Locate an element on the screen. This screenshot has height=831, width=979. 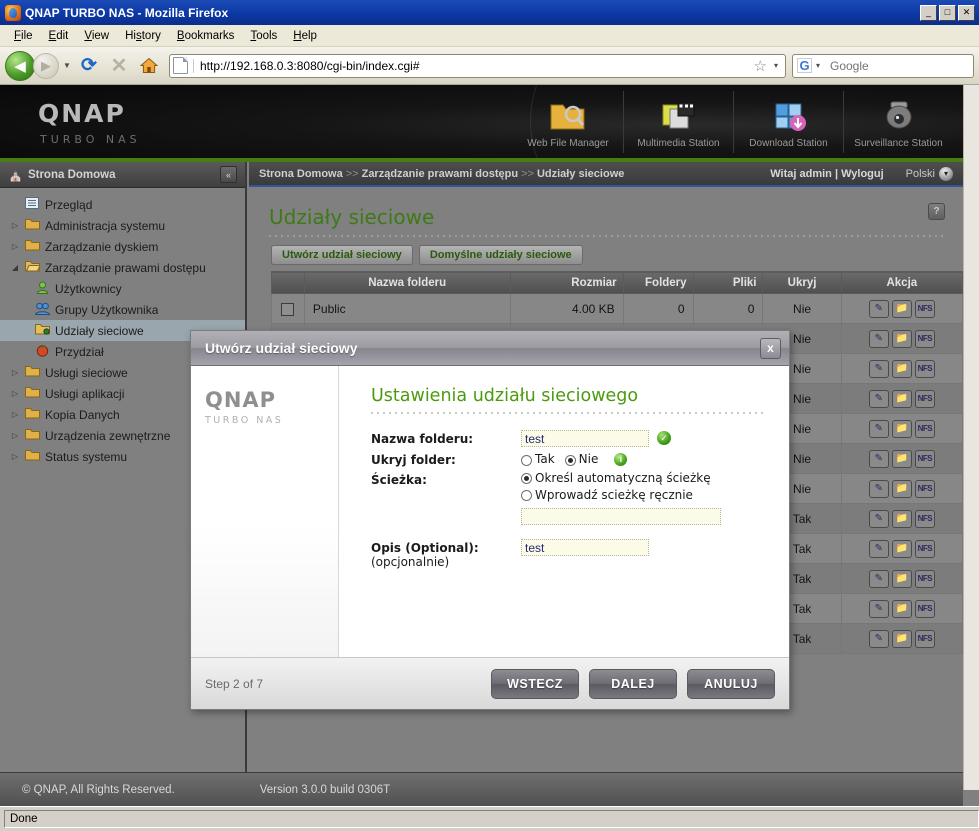
menu-item-view: View is located at coordinates (96, 36).